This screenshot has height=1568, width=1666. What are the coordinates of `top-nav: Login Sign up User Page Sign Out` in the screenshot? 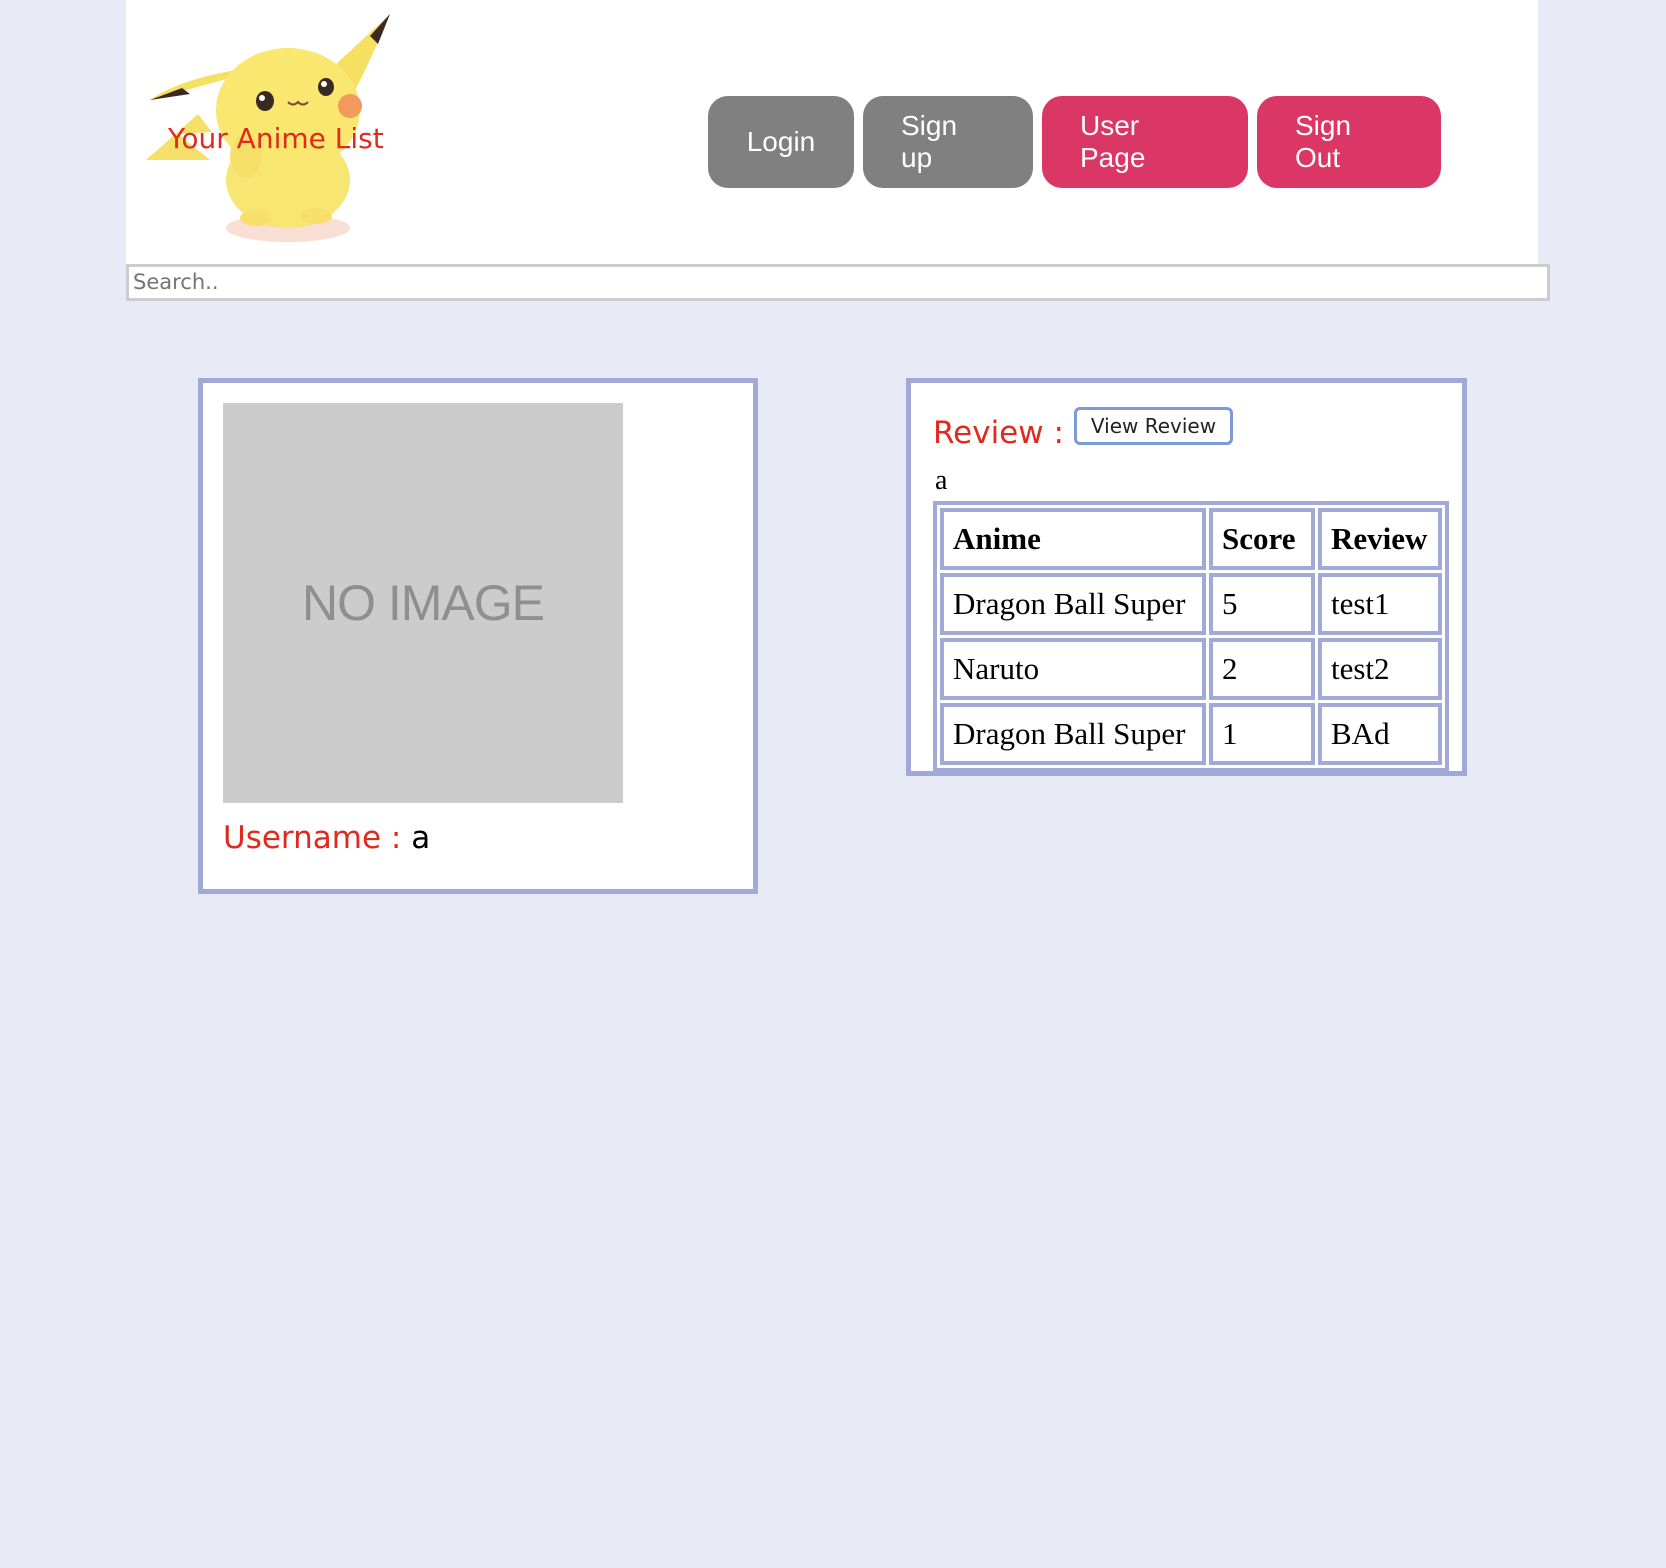 It's located at (1074, 142).